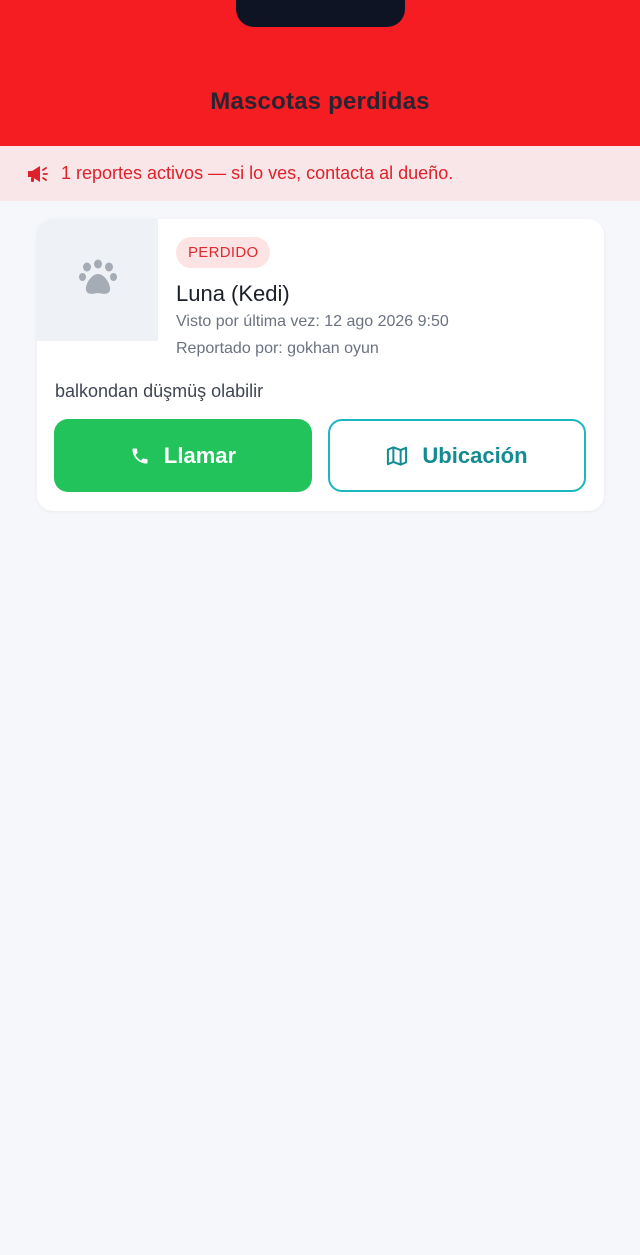 This screenshot has height=1255, width=640. I want to click on last-seen-text: Visto por última vez: 12 ago 2026 9:50, so click(312, 321).